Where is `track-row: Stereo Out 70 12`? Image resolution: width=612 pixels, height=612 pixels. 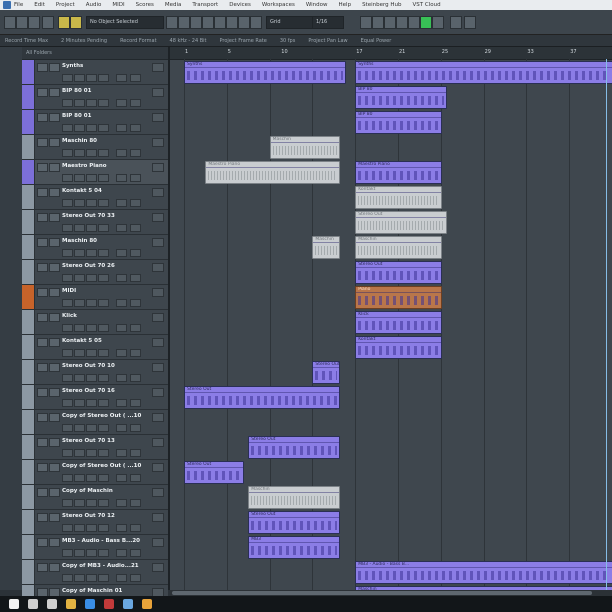 track-row: Stereo Out 70 12 is located at coordinates (95, 522).